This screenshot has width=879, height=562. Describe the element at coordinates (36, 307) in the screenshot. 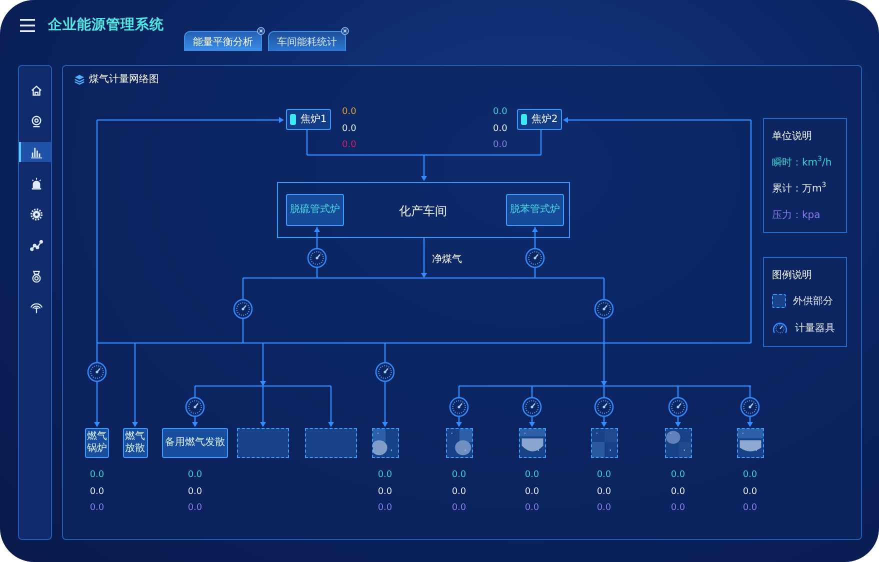

I see `signal-icon` at that location.